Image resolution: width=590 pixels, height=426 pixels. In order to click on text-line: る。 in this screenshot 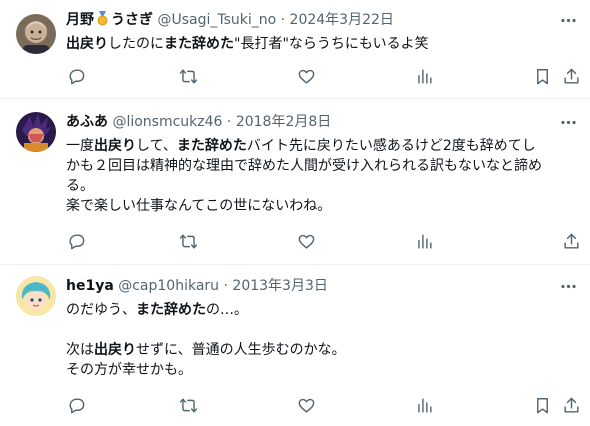, I will do `click(80, 186)`.